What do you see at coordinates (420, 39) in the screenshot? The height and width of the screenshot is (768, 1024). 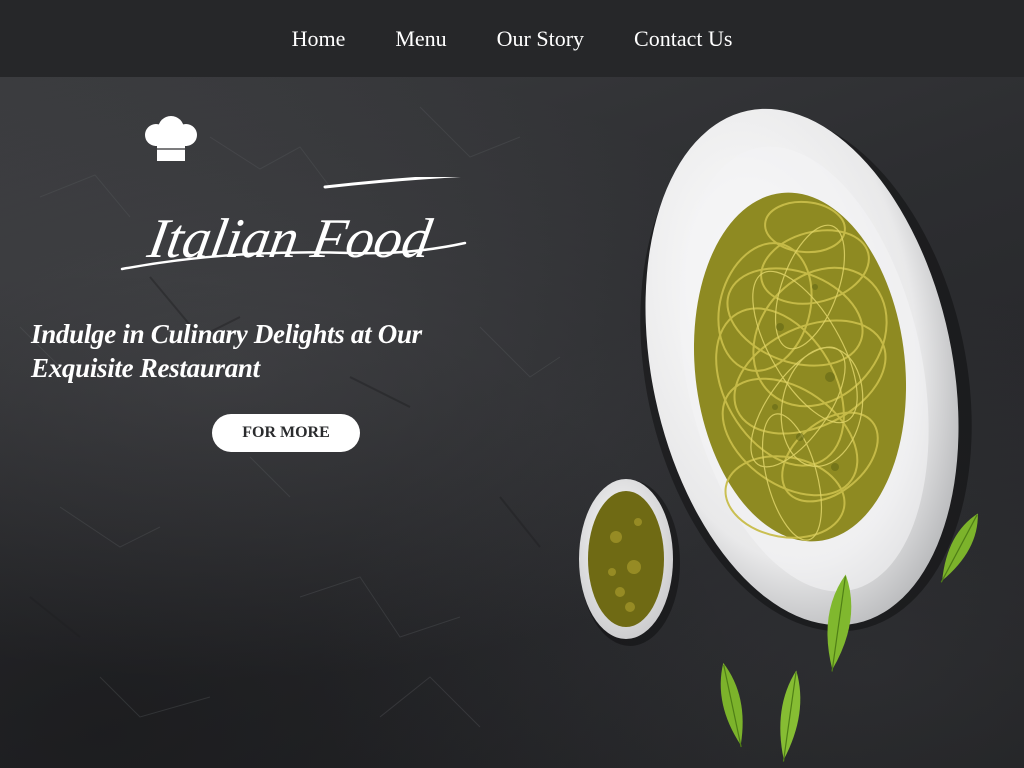 I see `nav-menu-link: Menu` at bounding box center [420, 39].